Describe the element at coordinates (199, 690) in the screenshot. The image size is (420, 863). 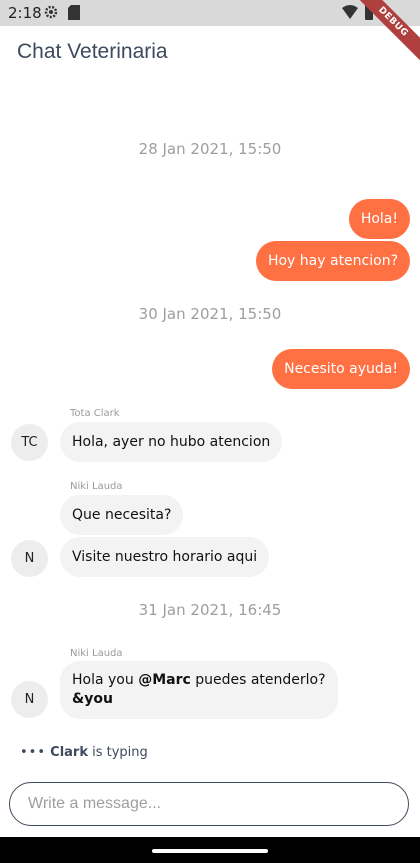
I see `incoming-message: Hola you @Marc puedes atenderlo? &you` at that location.